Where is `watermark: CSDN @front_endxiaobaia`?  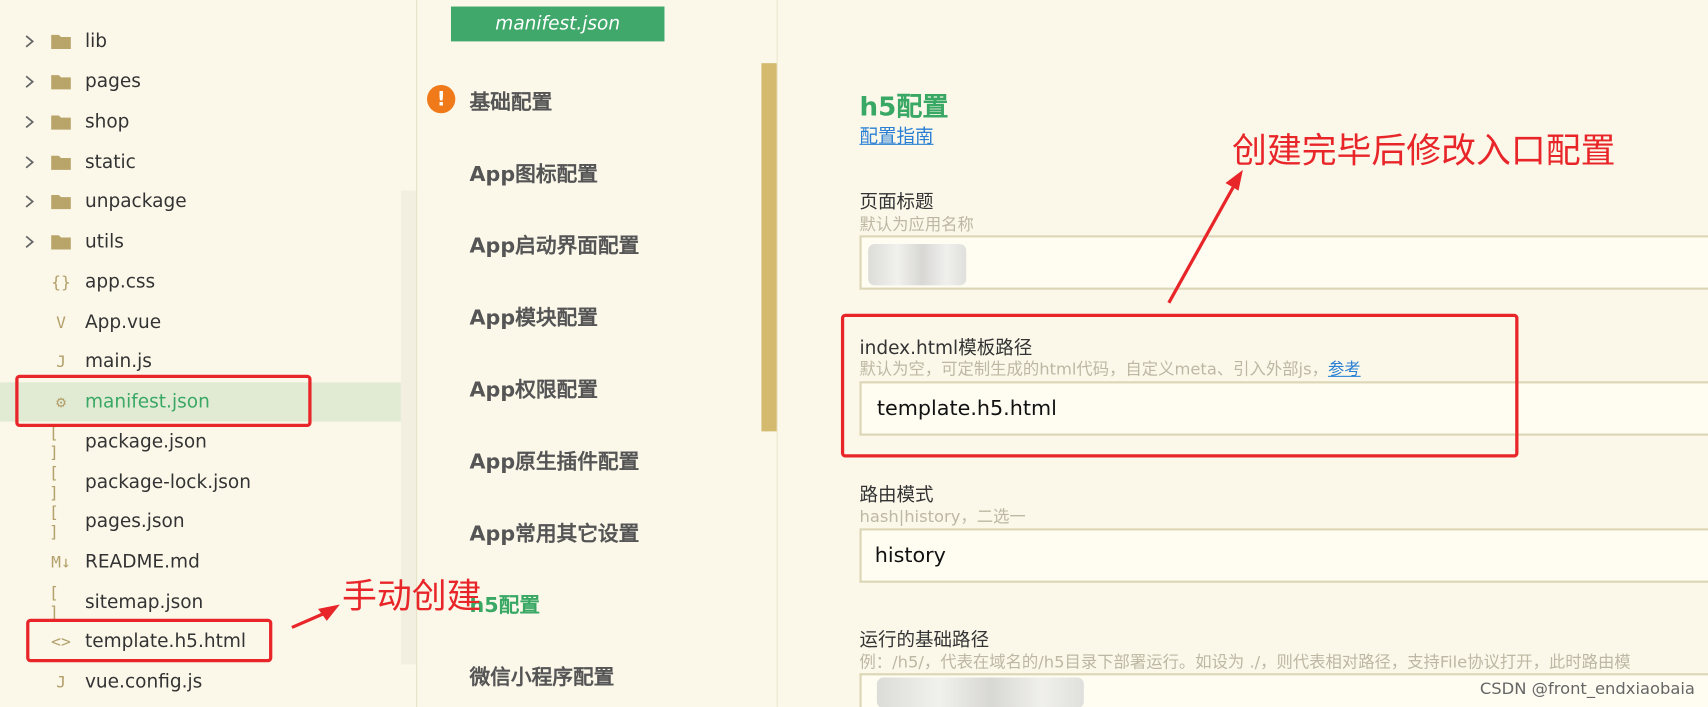
watermark: CSDN @front_endxiaobaia is located at coordinates (1587, 688).